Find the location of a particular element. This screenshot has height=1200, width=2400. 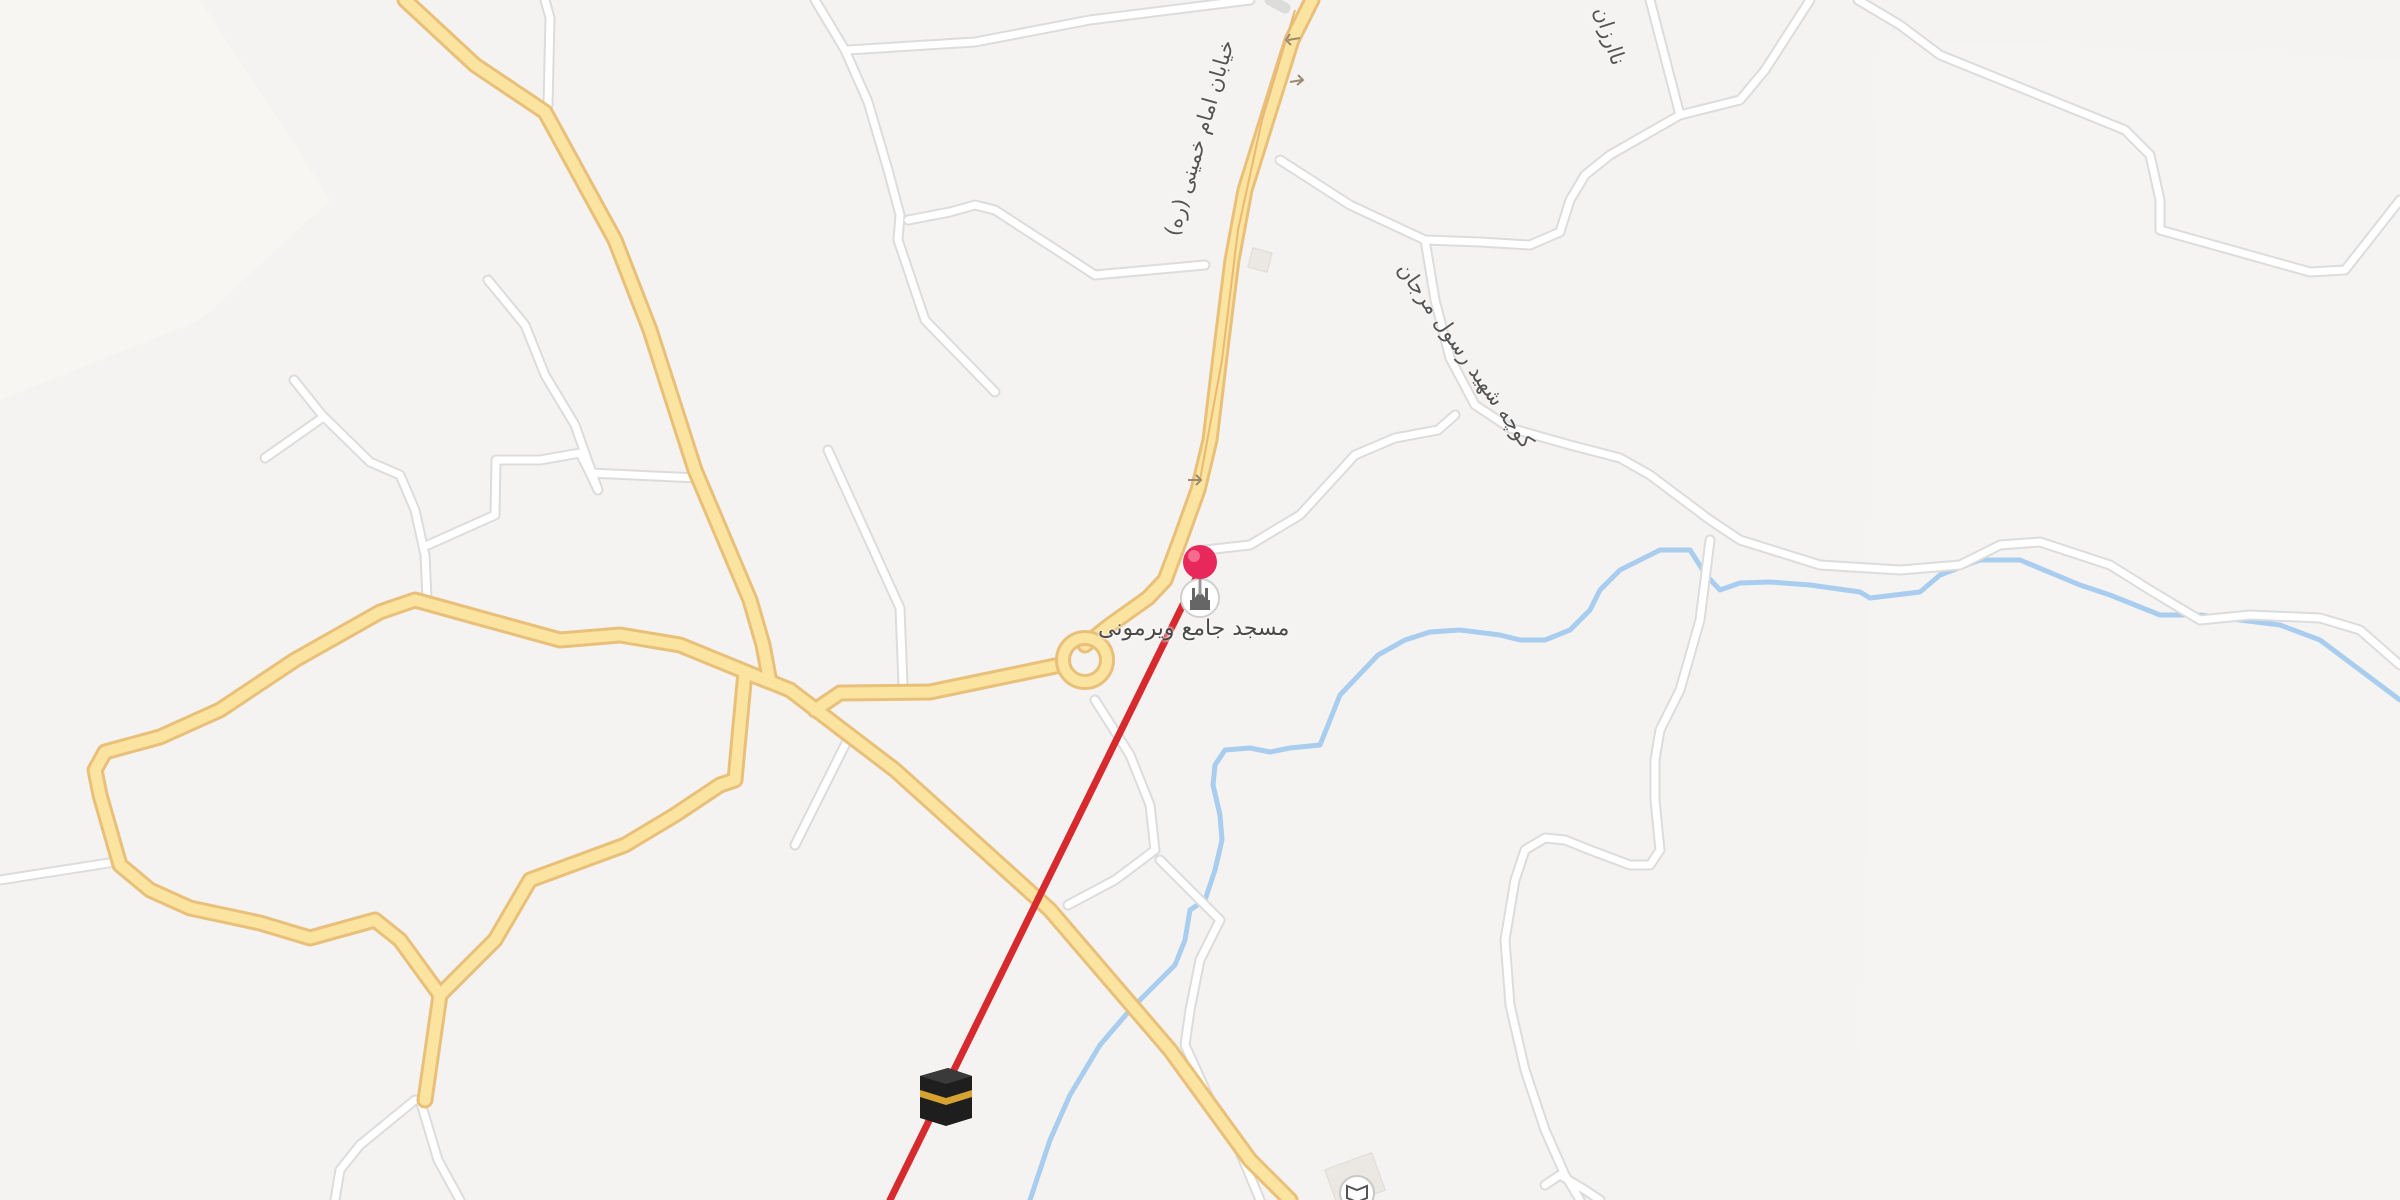

mosque-label: مسجد جامع ویرمونی is located at coordinates (1194, 628).